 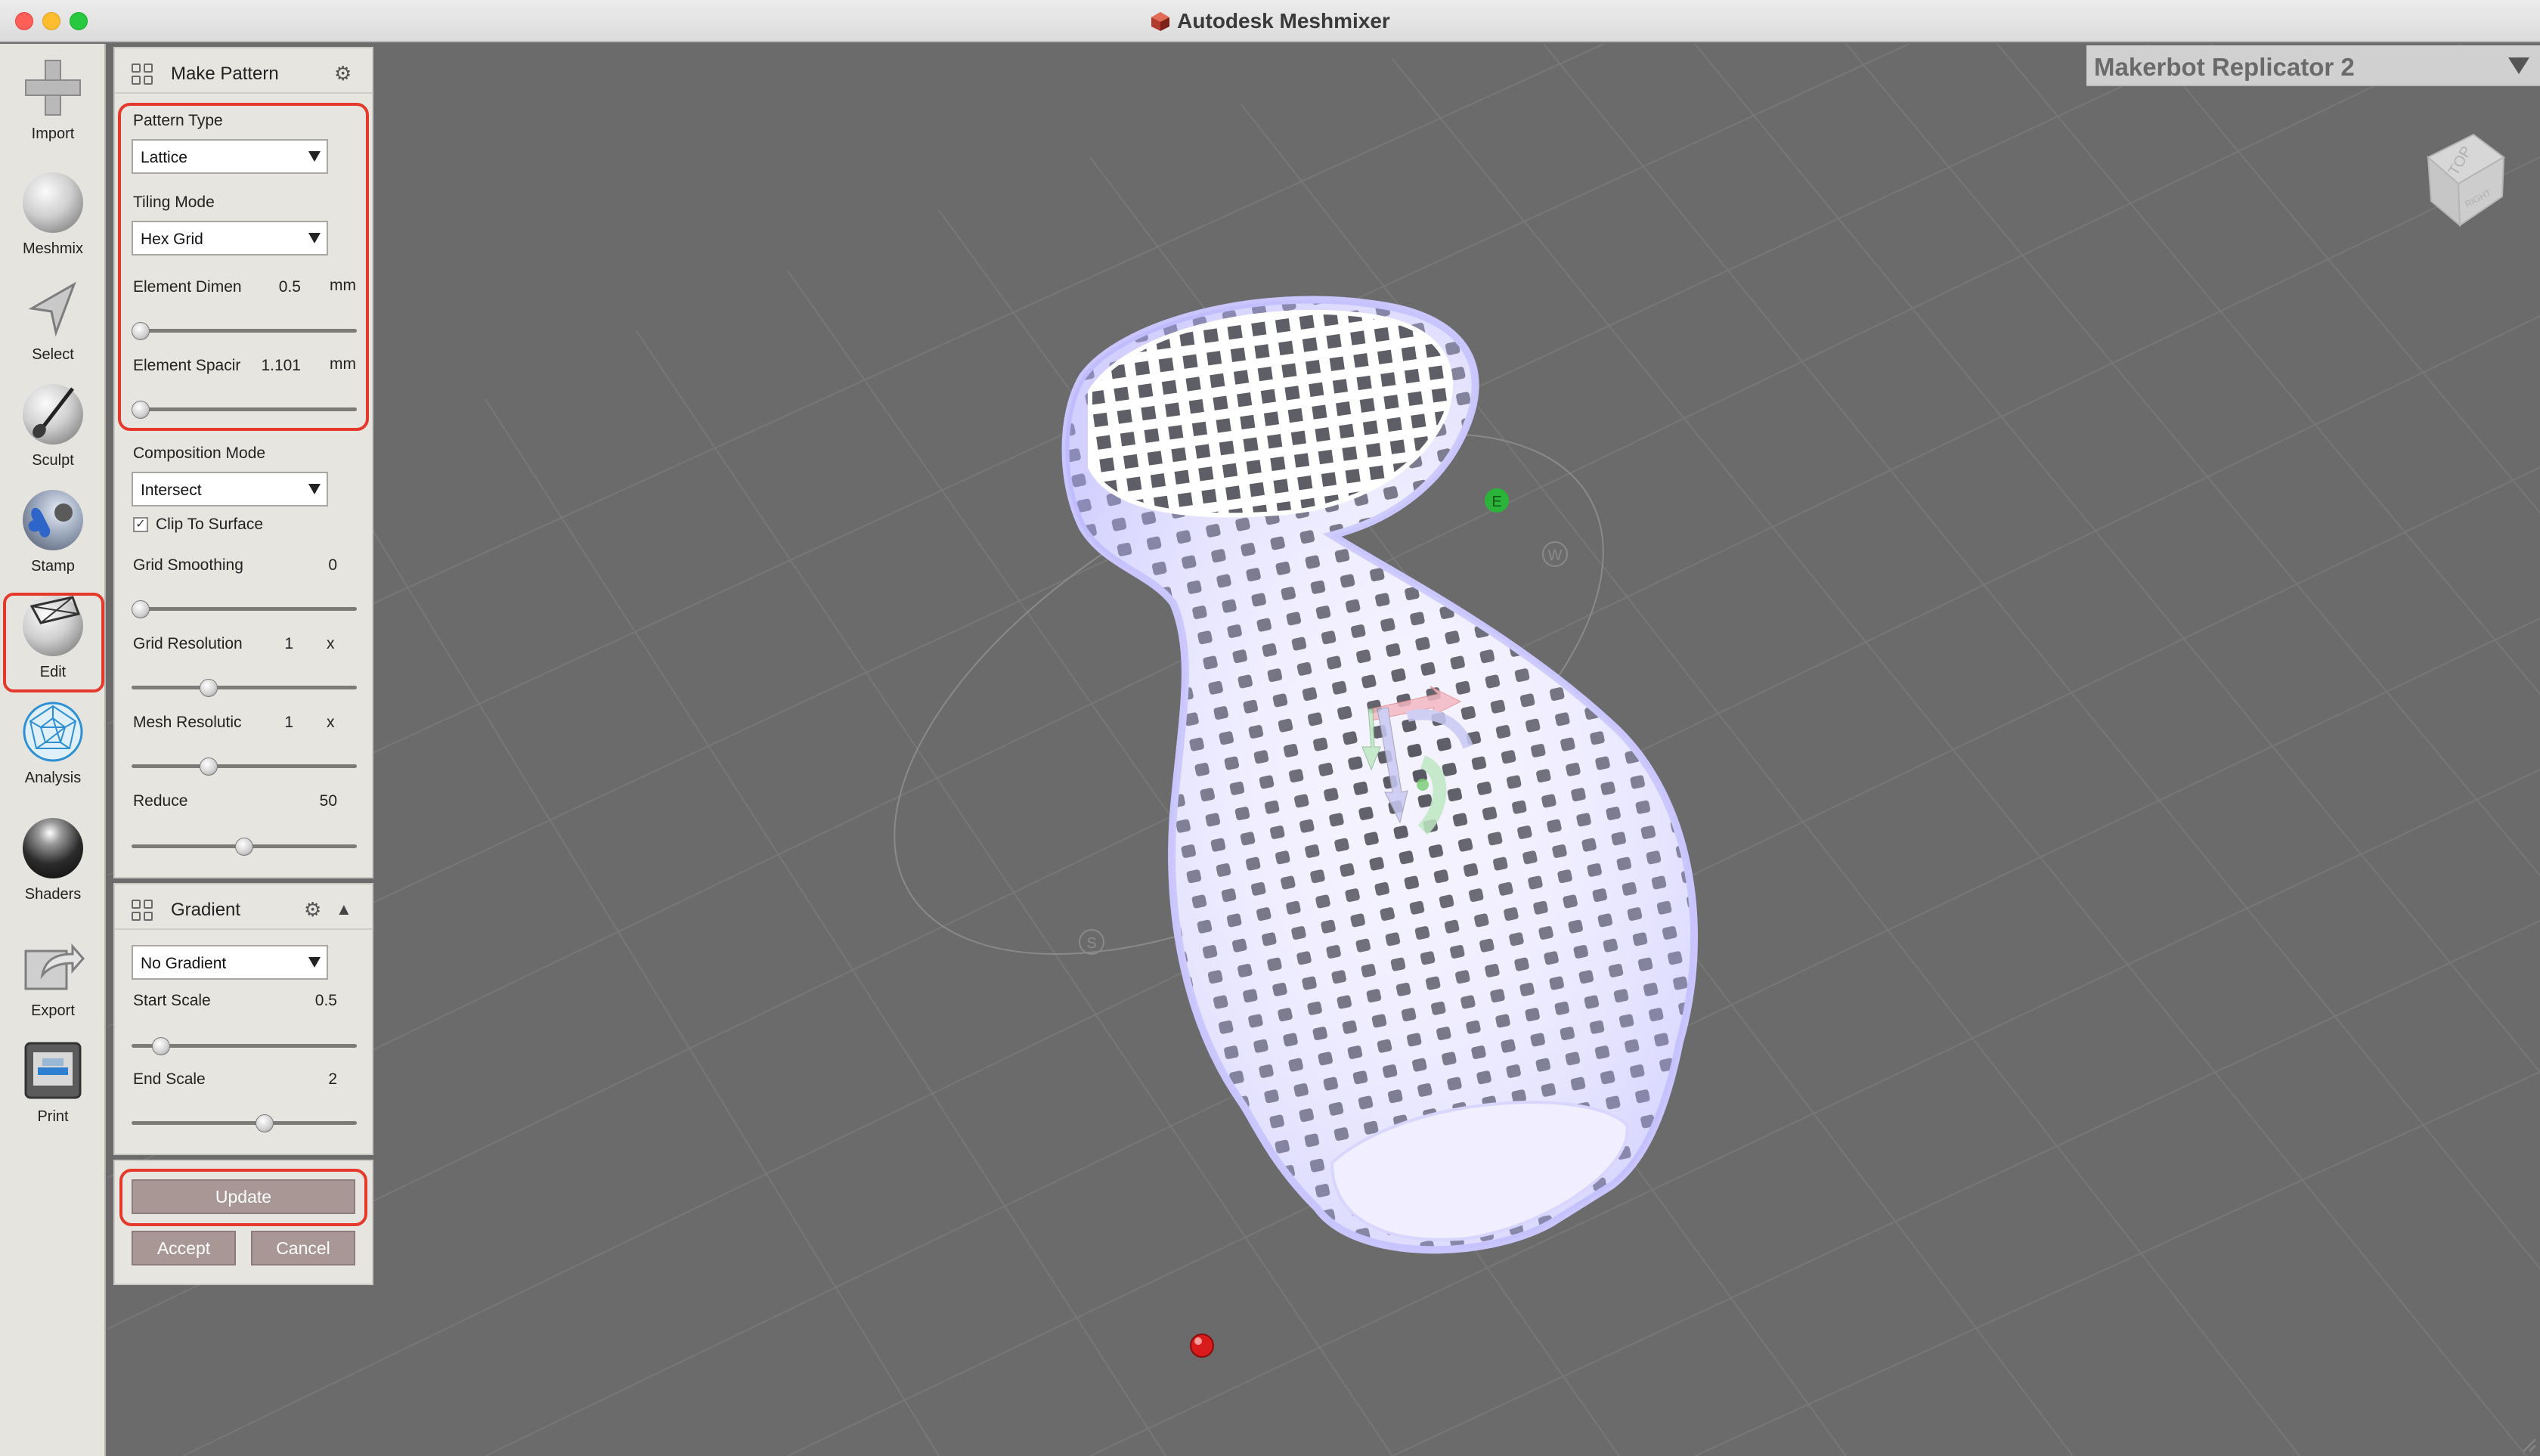 I want to click on end-scale-value: 2, so click(x=332, y=1079).